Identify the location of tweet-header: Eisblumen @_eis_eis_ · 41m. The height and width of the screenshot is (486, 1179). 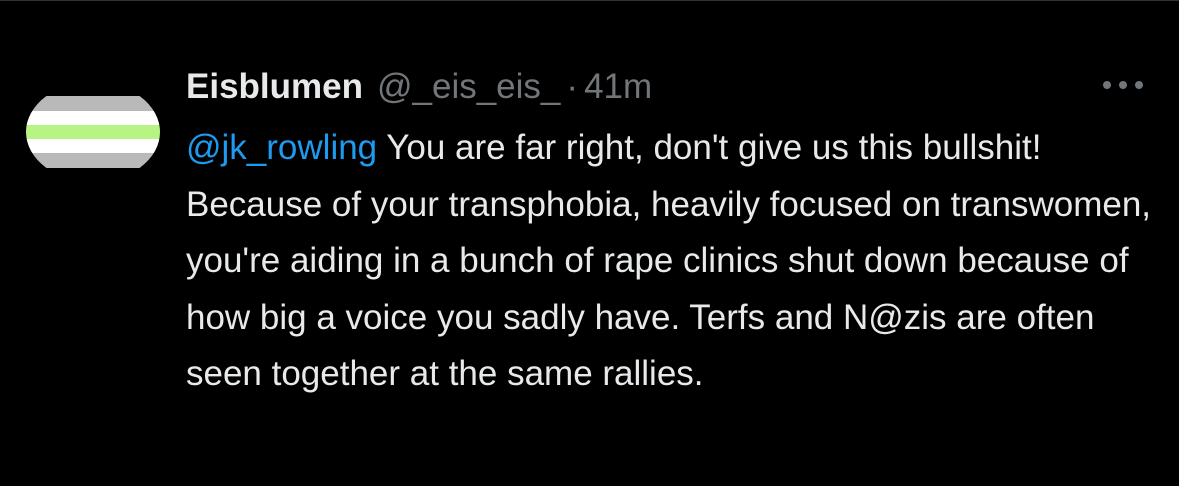
(419, 87).